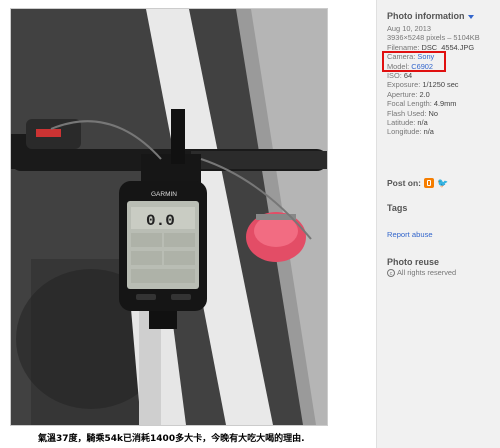  What do you see at coordinates (409, 28) in the screenshot?
I see `info-date: Aug 10, 2013` at bounding box center [409, 28].